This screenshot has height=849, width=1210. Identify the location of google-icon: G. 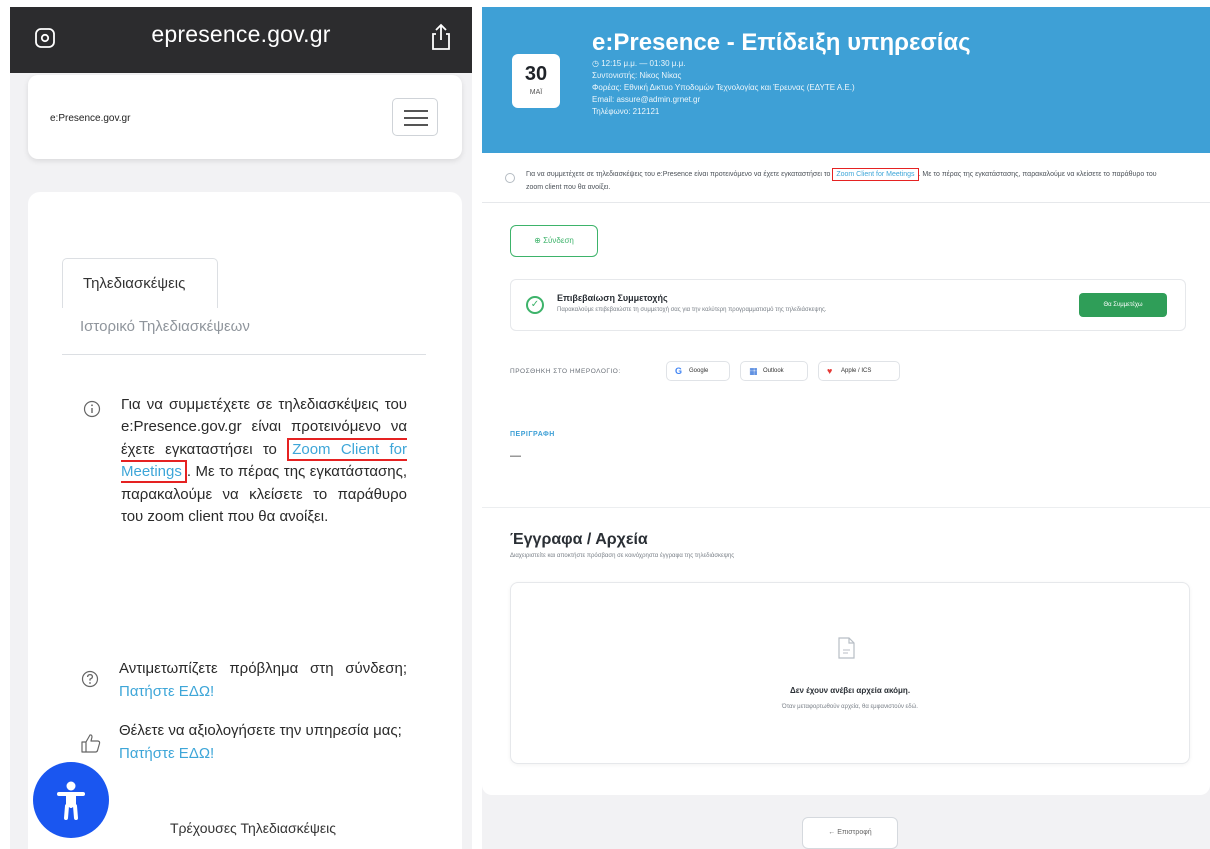
(679, 371).